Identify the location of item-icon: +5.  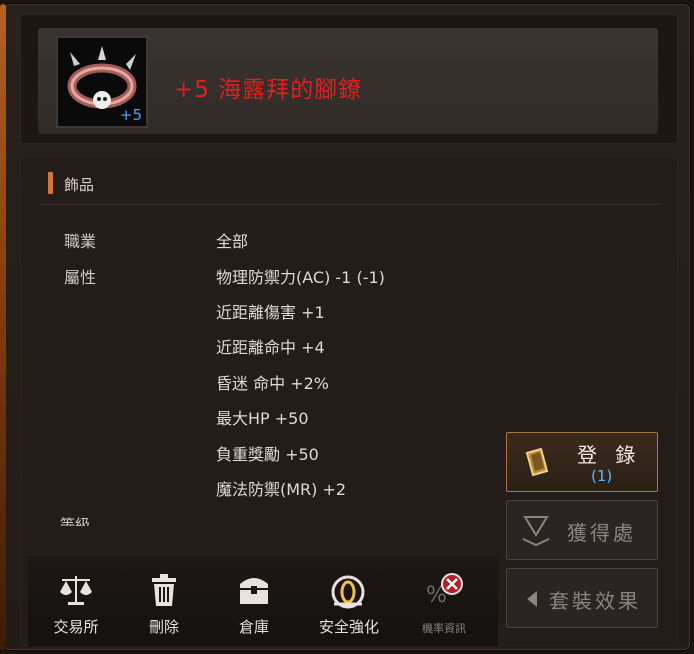
(102, 82).